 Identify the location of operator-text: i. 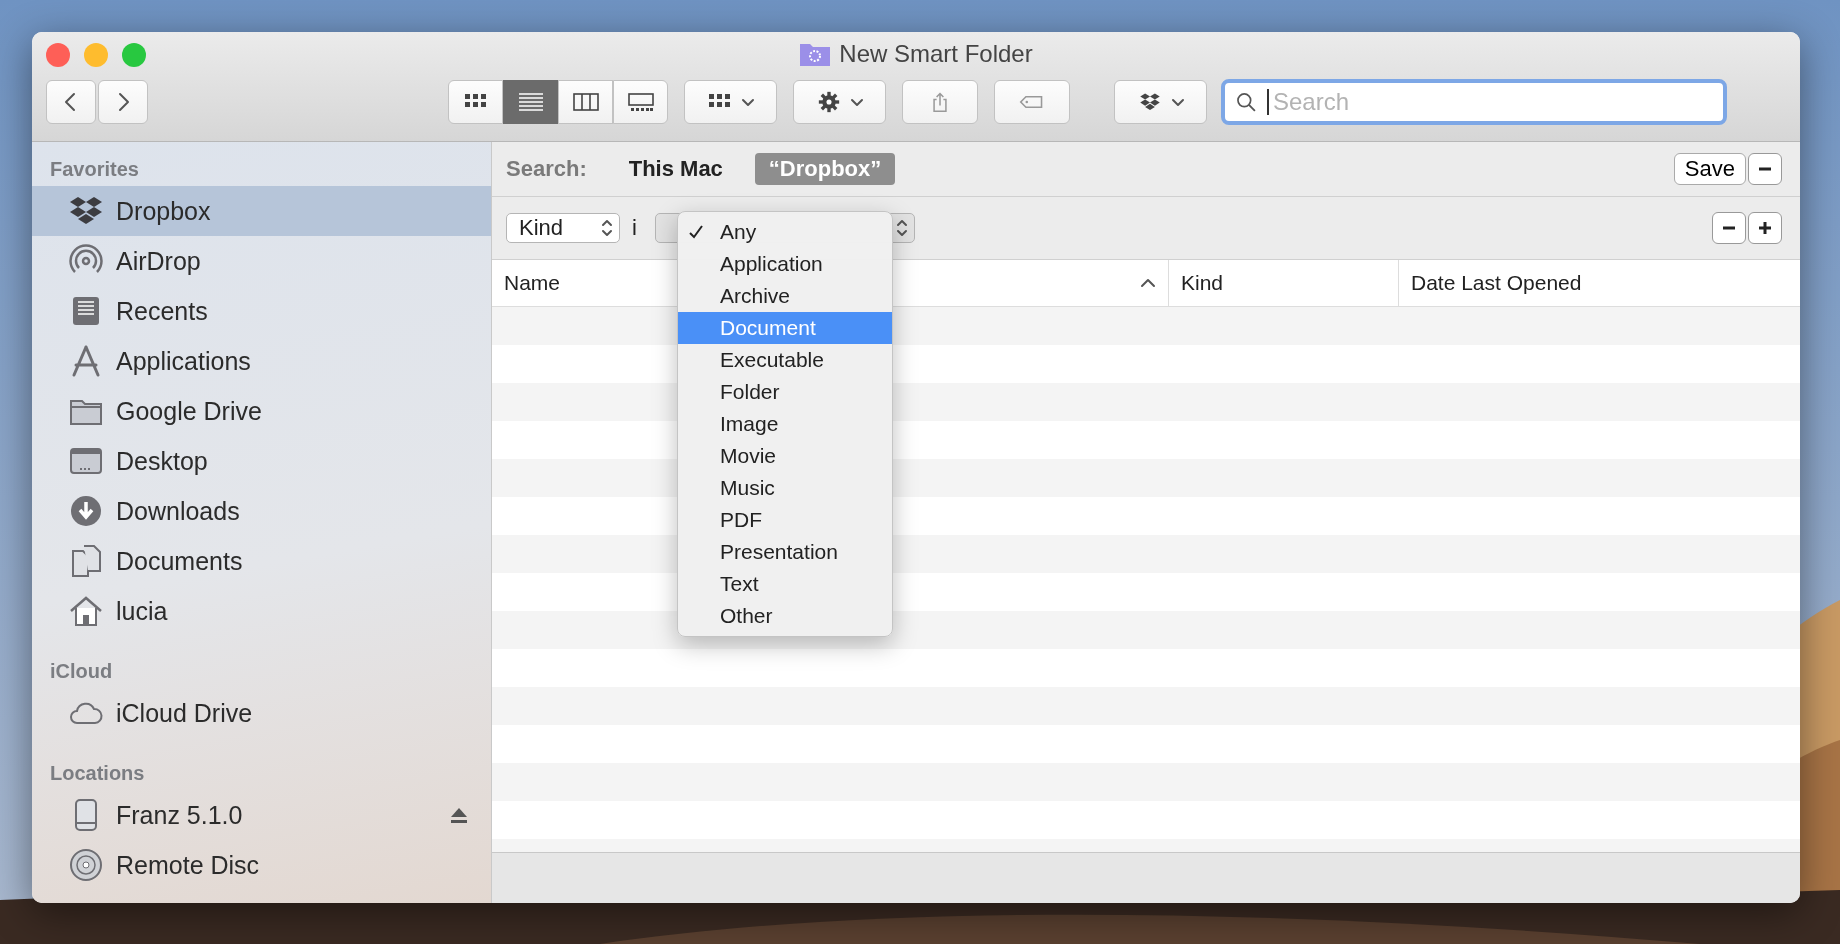
(634, 228).